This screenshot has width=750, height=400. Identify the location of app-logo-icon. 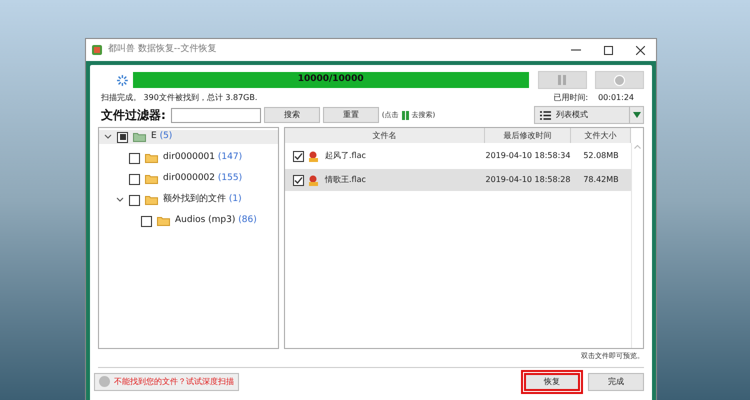
(97, 50).